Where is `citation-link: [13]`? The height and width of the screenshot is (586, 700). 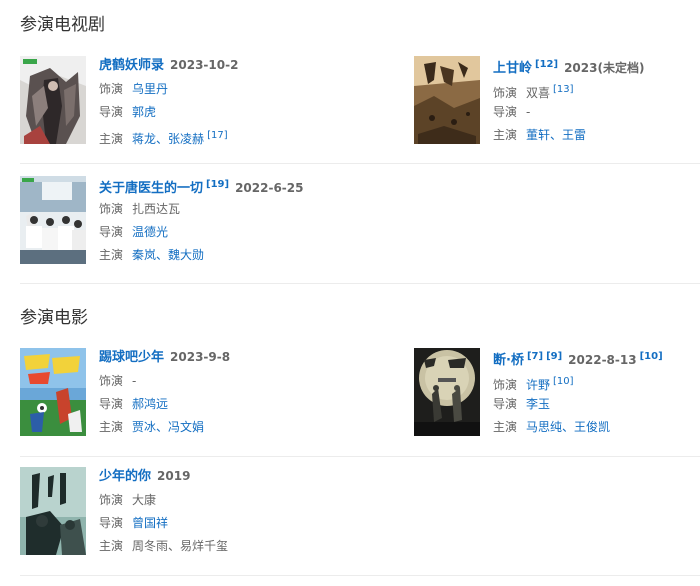
citation-link: [13] is located at coordinates (563, 89).